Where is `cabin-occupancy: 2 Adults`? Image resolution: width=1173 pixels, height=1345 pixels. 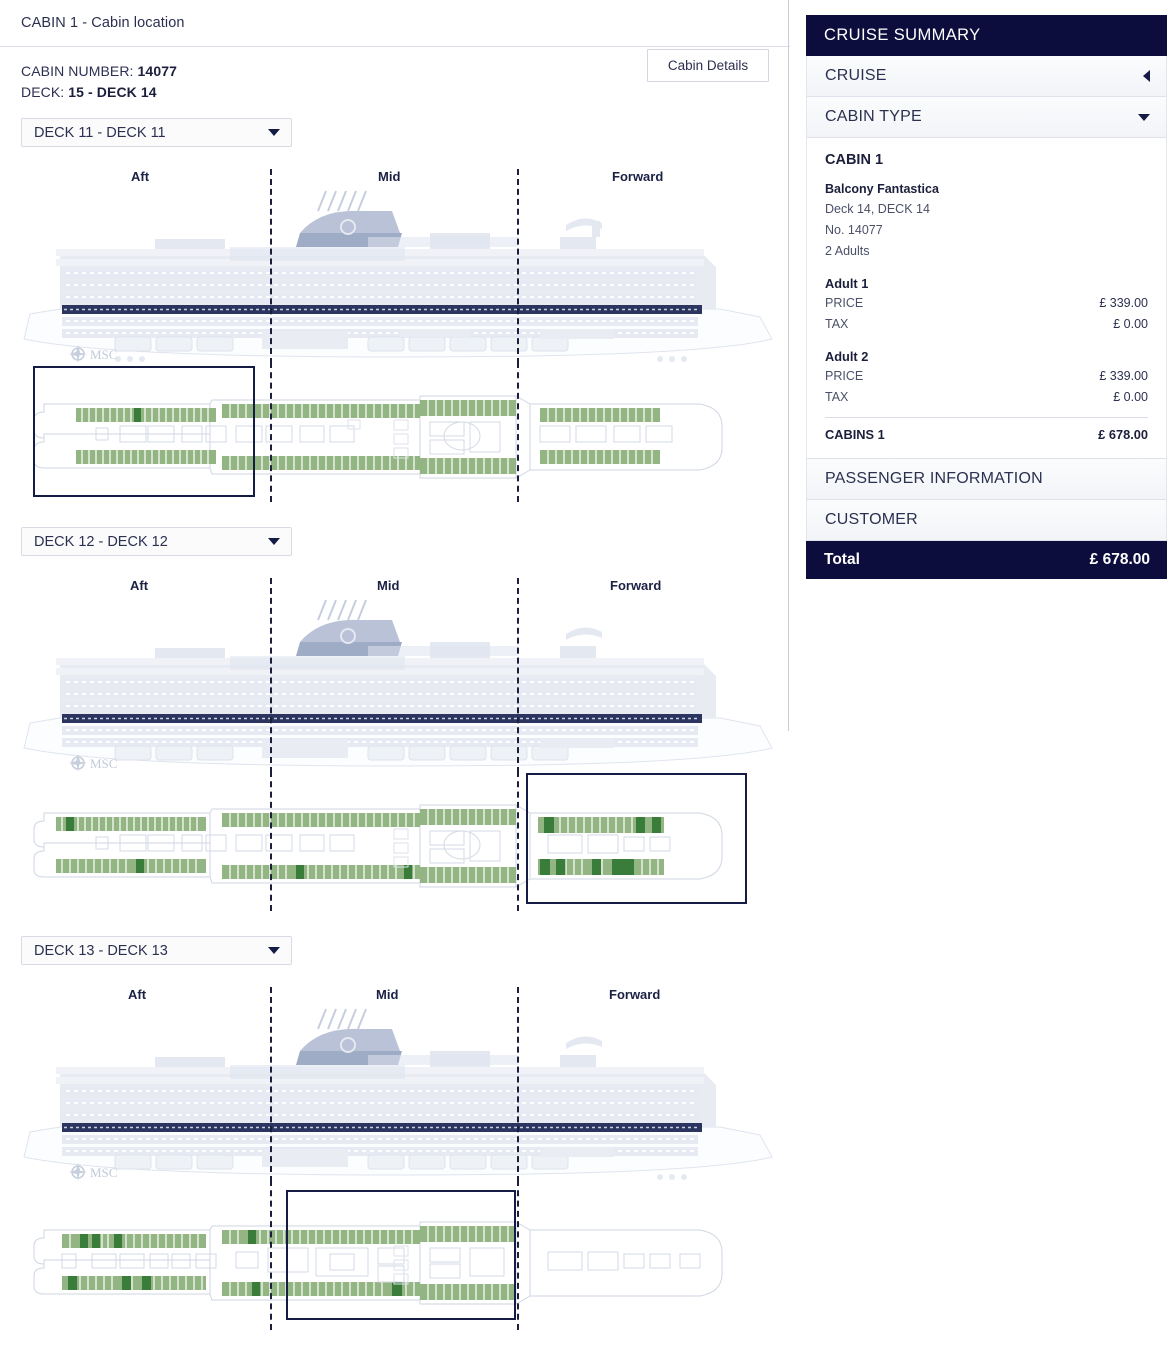
cabin-occupancy: 2 Adults is located at coordinates (847, 251).